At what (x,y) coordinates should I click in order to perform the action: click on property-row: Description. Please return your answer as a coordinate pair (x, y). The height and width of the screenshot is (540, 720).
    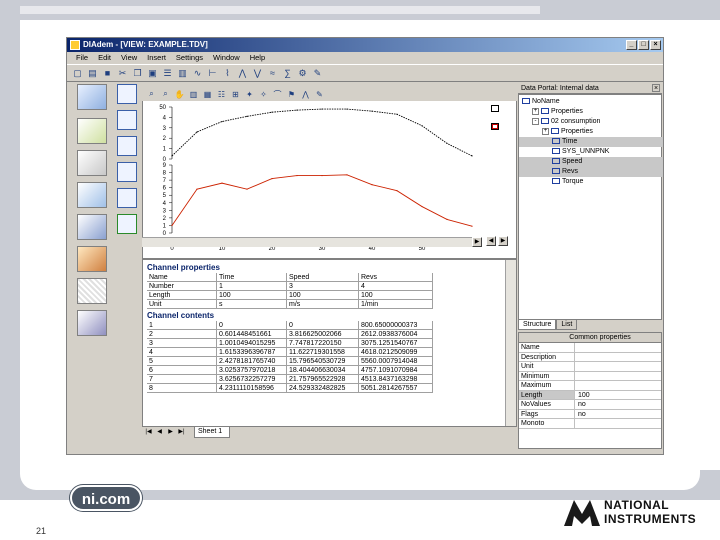
    Looking at the image, I should click on (590, 357).